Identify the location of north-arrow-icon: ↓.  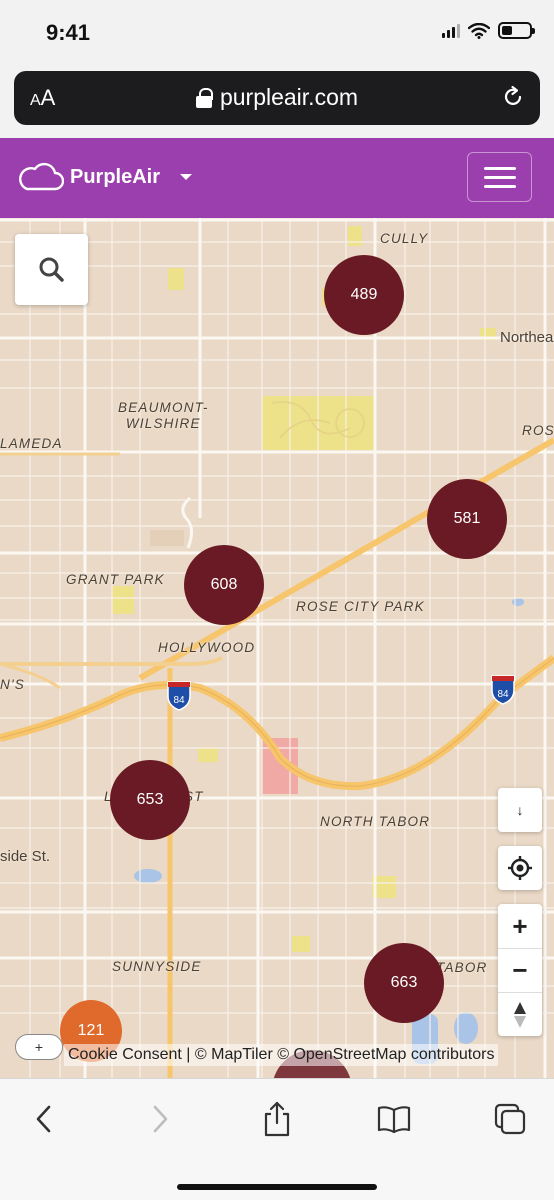
(520, 810).